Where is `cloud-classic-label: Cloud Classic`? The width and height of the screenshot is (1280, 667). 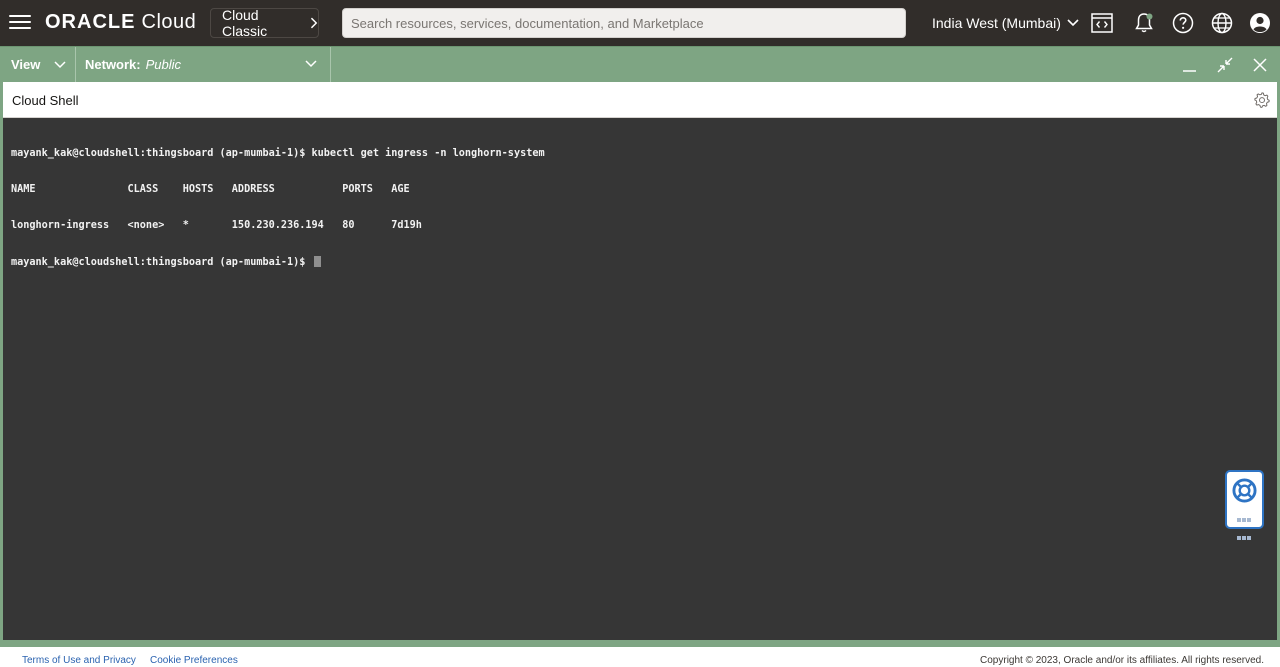 cloud-classic-label: Cloud Classic is located at coordinates (245, 23).